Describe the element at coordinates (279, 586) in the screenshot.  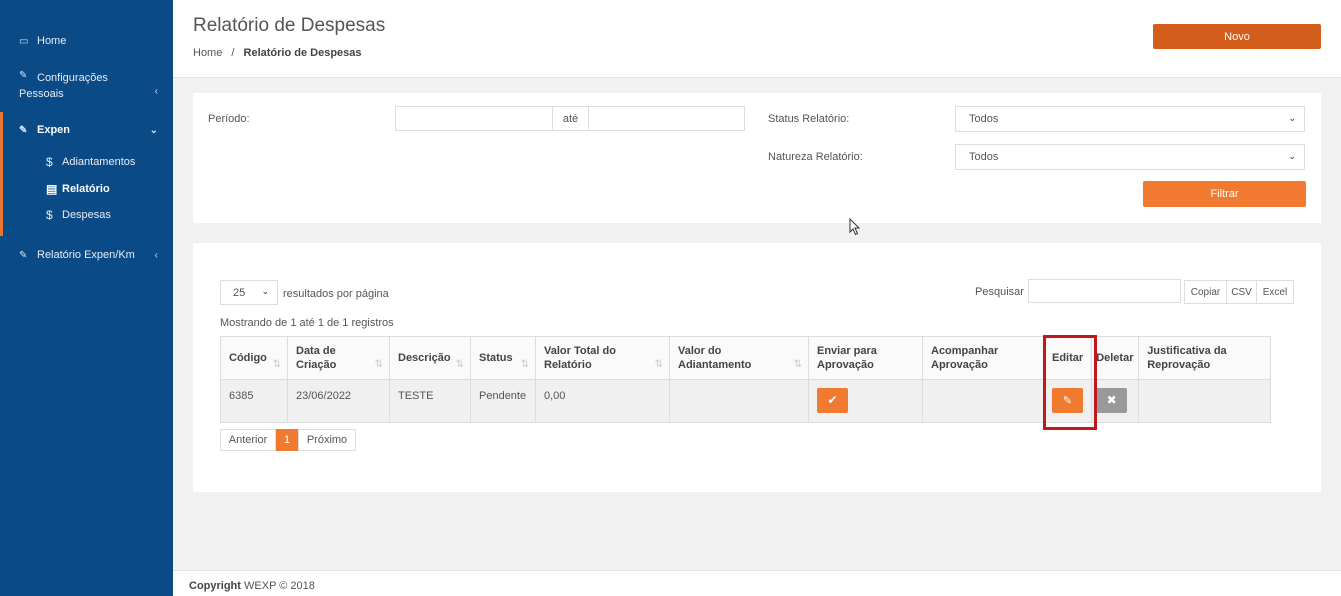
I see `copyright-text: WEXP © 2018` at that location.